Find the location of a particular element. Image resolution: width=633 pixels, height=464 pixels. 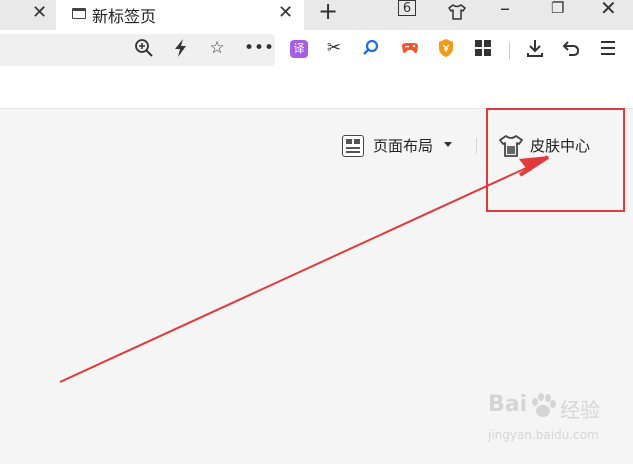

paw-icon is located at coordinates (544, 405).